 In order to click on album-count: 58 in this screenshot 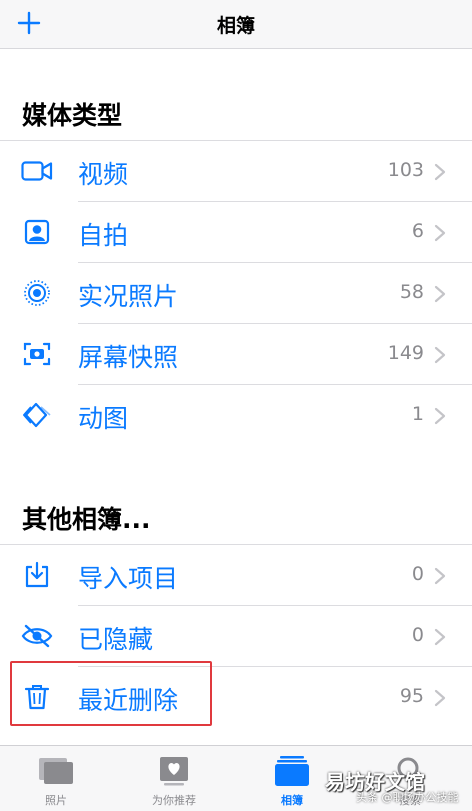, I will do `click(411, 292)`.